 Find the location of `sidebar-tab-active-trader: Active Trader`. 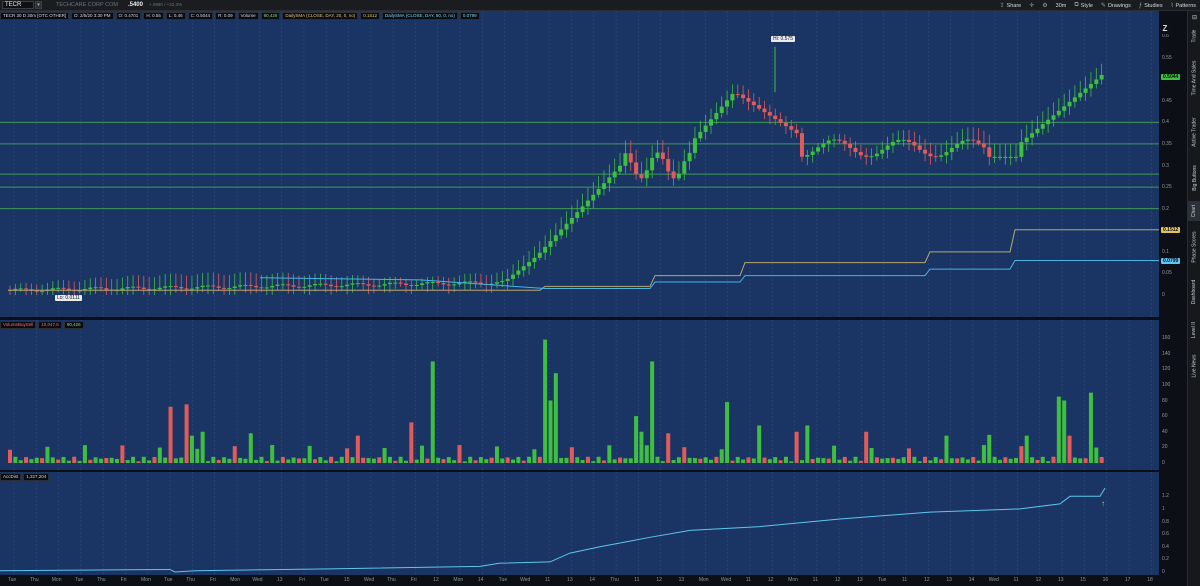

sidebar-tab-active-trader: Active Trader is located at coordinates (1194, 132).